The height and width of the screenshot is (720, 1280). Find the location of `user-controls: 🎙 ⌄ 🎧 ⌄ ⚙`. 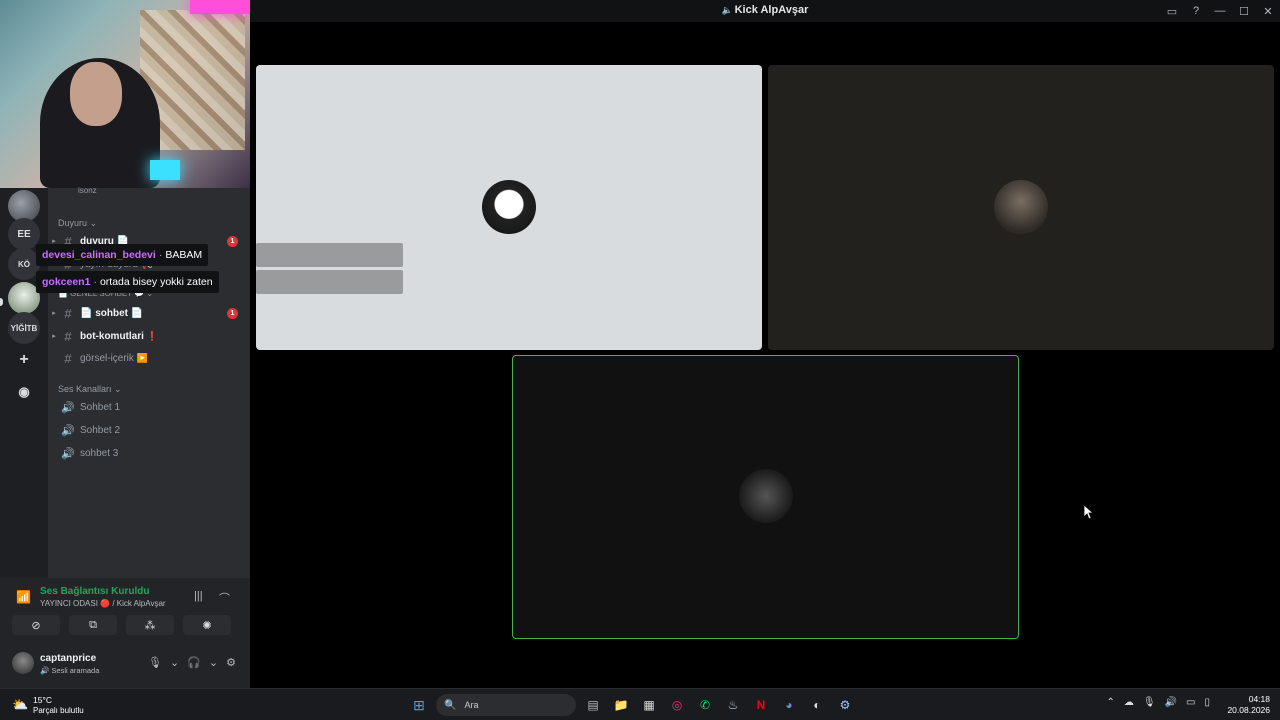

user-controls: 🎙 ⌄ 🎧 ⌄ ⚙ is located at coordinates (192, 662).